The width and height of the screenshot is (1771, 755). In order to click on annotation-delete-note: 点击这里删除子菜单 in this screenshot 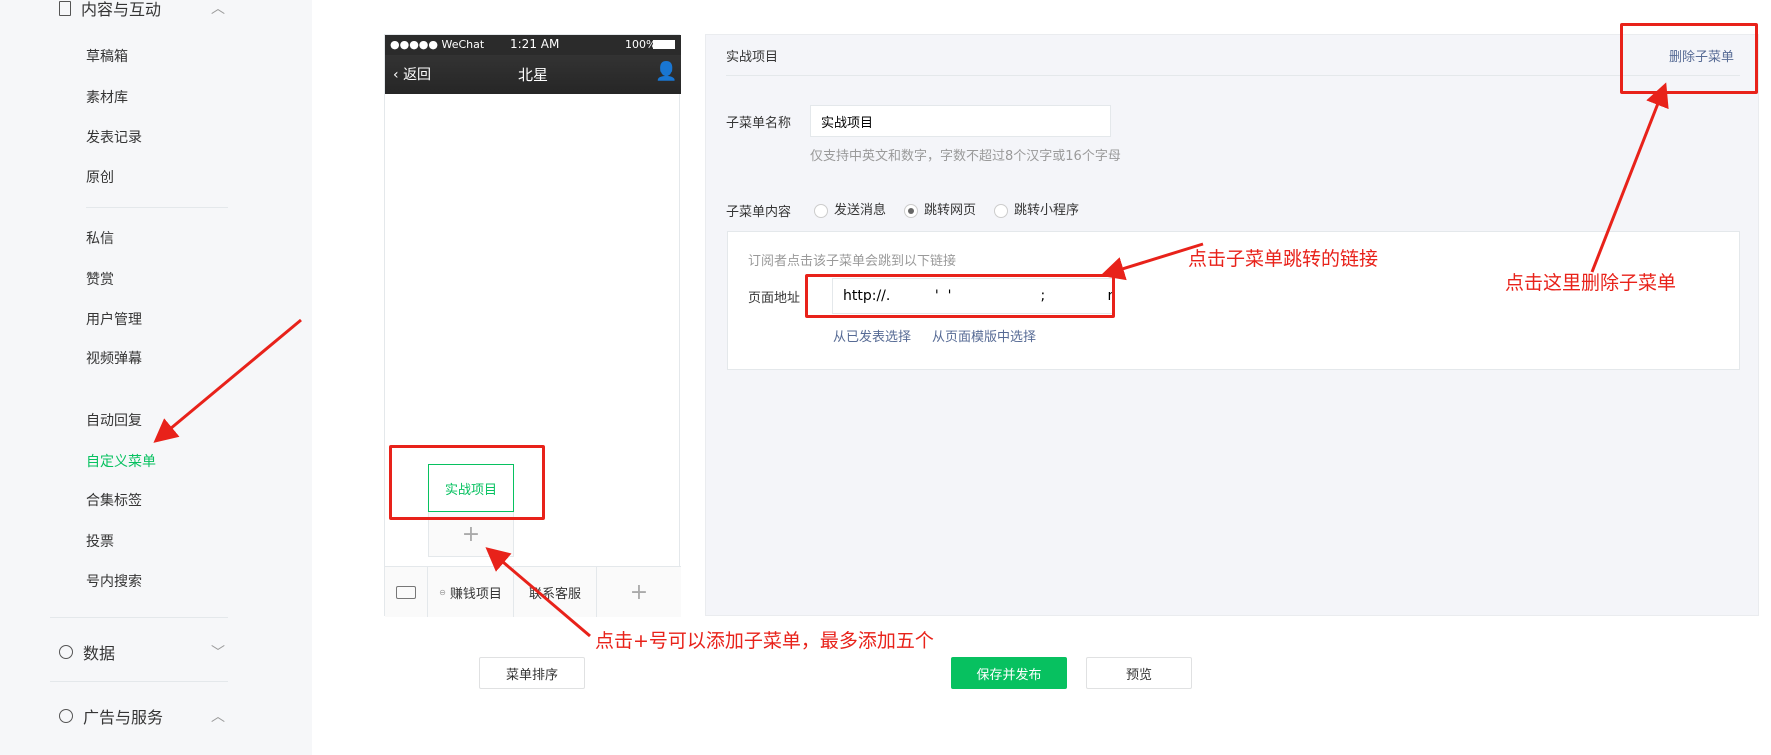, I will do `click(1591, 283)`.